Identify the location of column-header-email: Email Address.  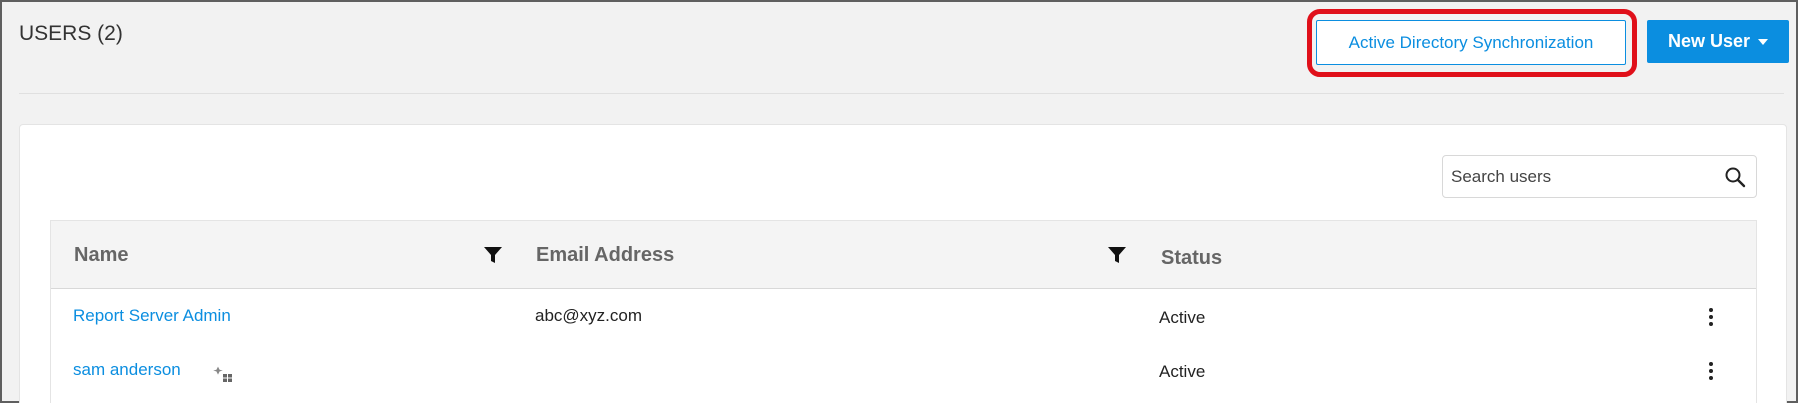
(605, 255).